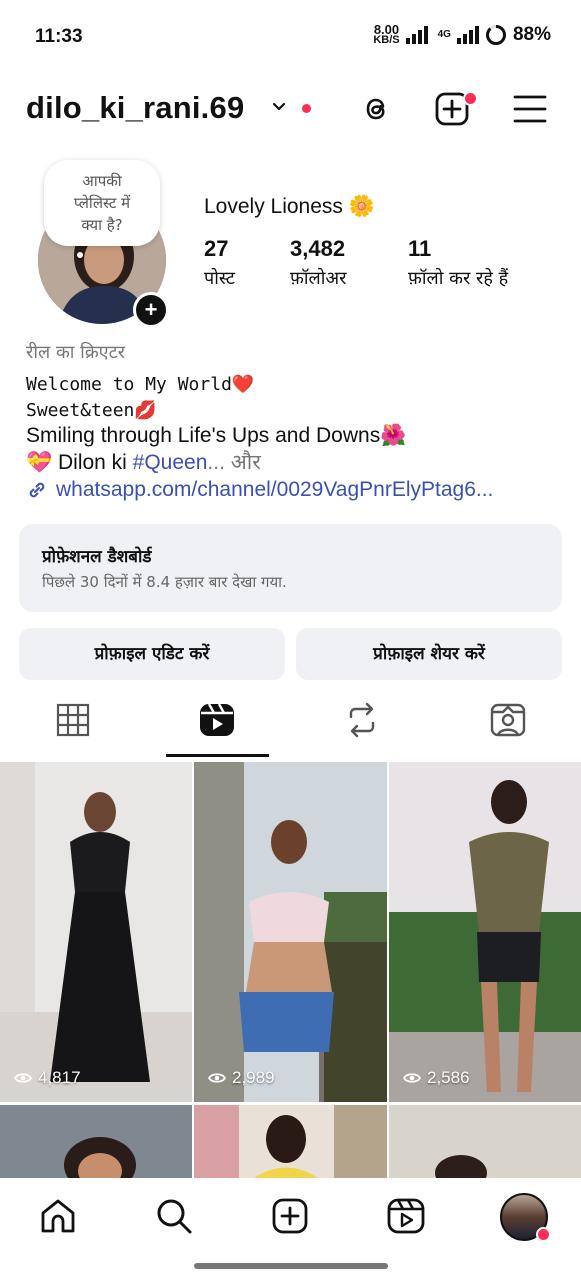 Image resolution: width=581 pixels, height=1280 pixels. Describe the element at coordinates (233, 462) in the screenshot. I see `bio-more-button: ... और` at that location.